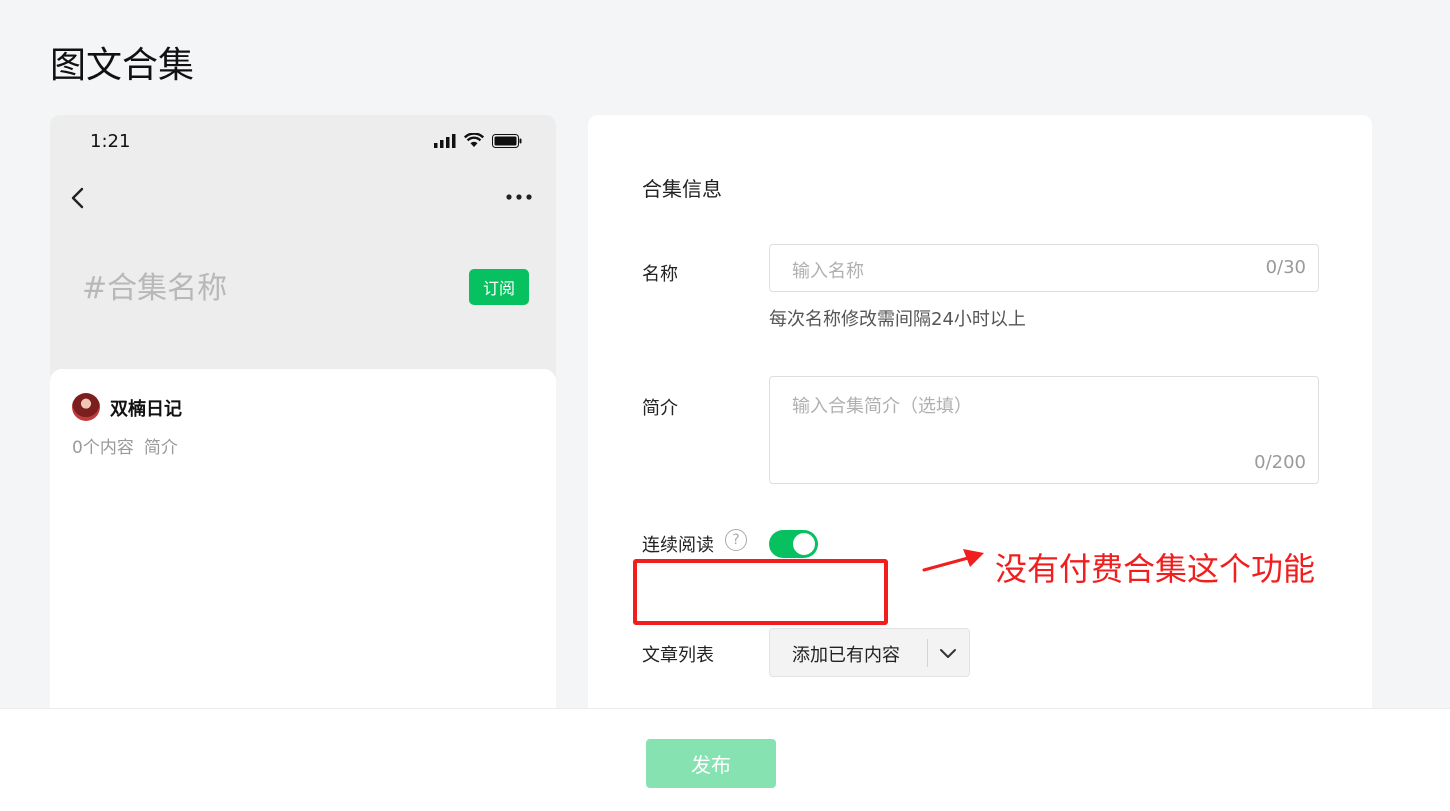 This screenshot has height=811, width=1450. I want to click on intro-placeholder: 输入合集简介（选填）, so click(882, 406).